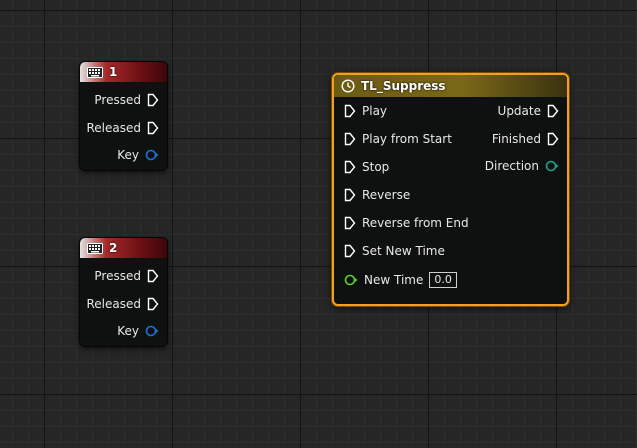  I want to click on timeline-node-header: TL_Suppress, so click(450, 86).